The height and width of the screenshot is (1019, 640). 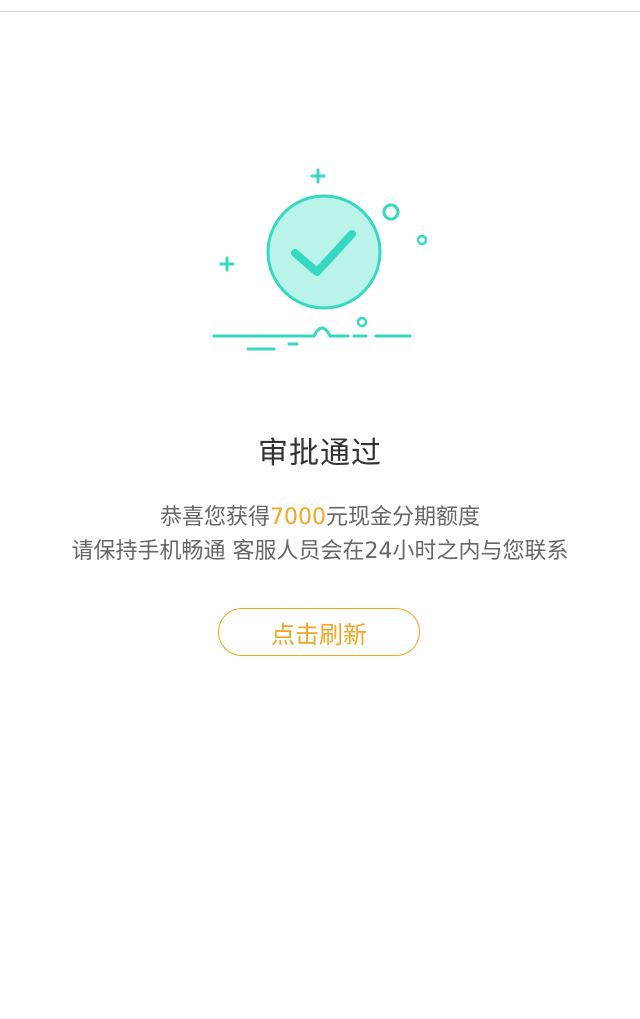 I want to click on success-illustration, so click(x=320, y=260).